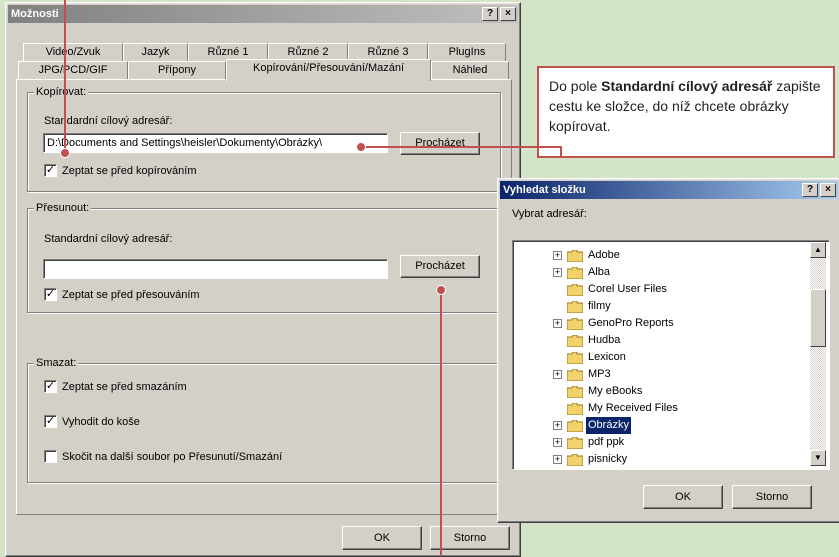  Describe the element at coordinates (678, 374) in the screenshot. I see `folder-tree-item: + MP3` at that location.